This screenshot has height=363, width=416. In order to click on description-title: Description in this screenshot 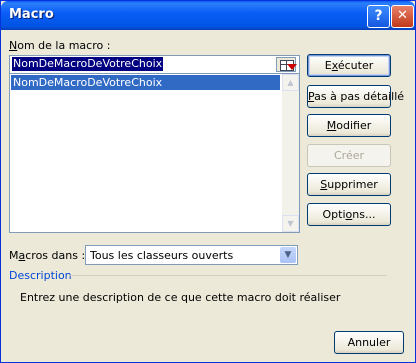, I will do `click(40, 275)`.